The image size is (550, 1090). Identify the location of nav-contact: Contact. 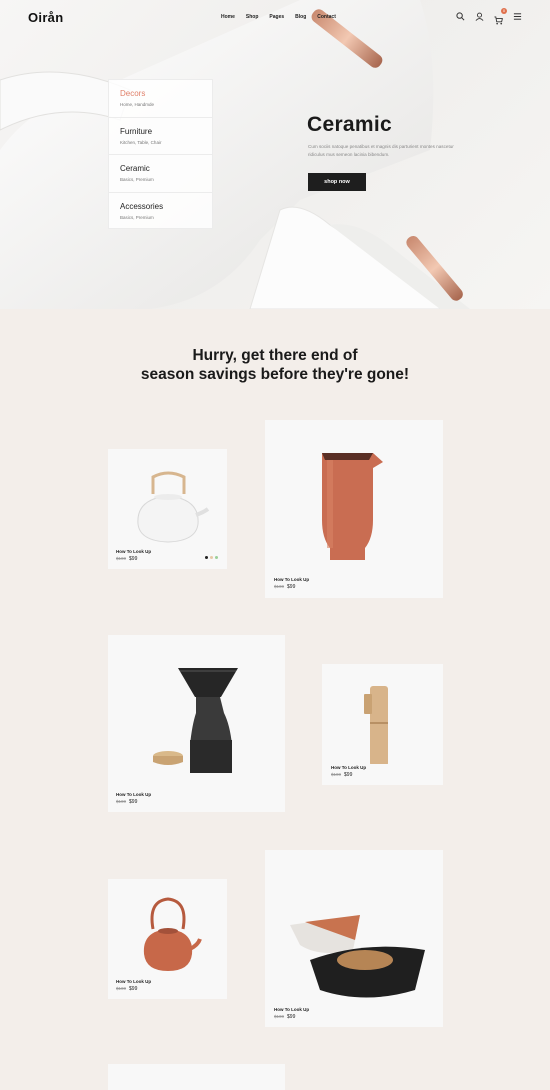
(326, 17).